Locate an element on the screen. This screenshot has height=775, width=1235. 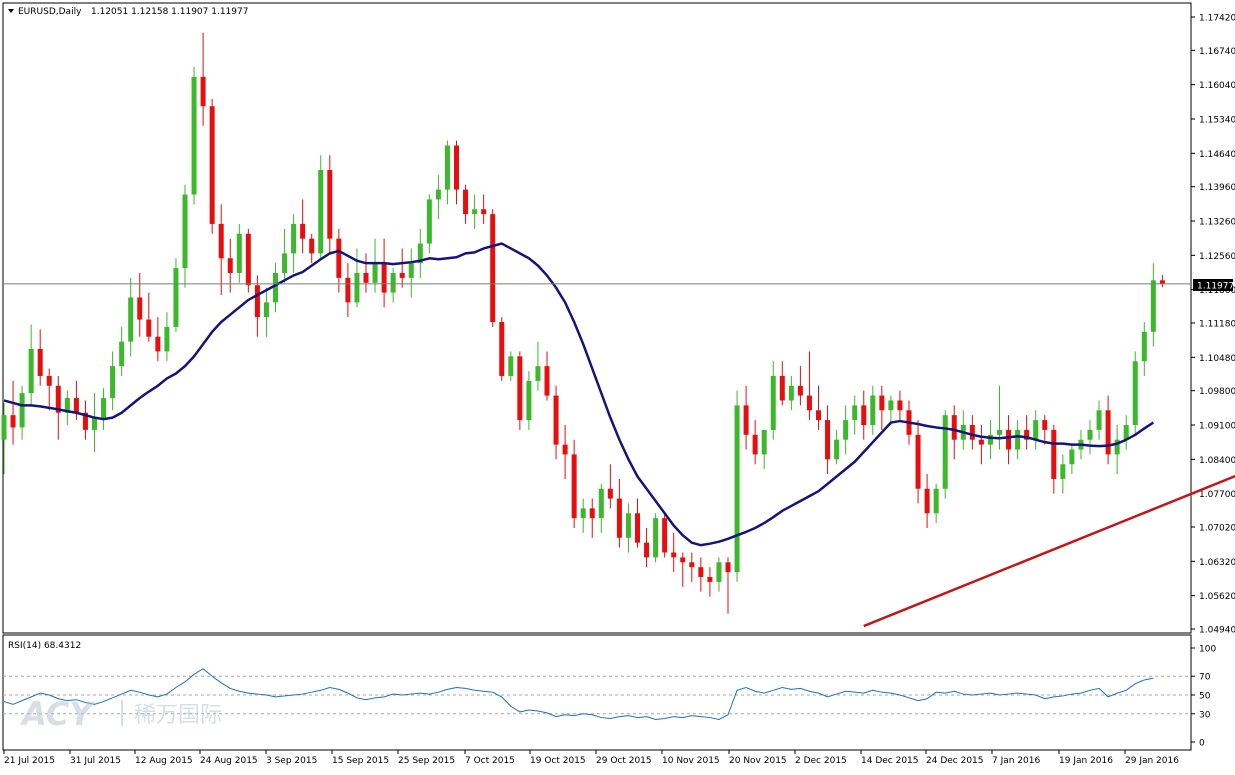
rsi-pane: 1007050300 RSI(14) 68.4312 ACY 稀万国际 is located at coordinates (609, 692).